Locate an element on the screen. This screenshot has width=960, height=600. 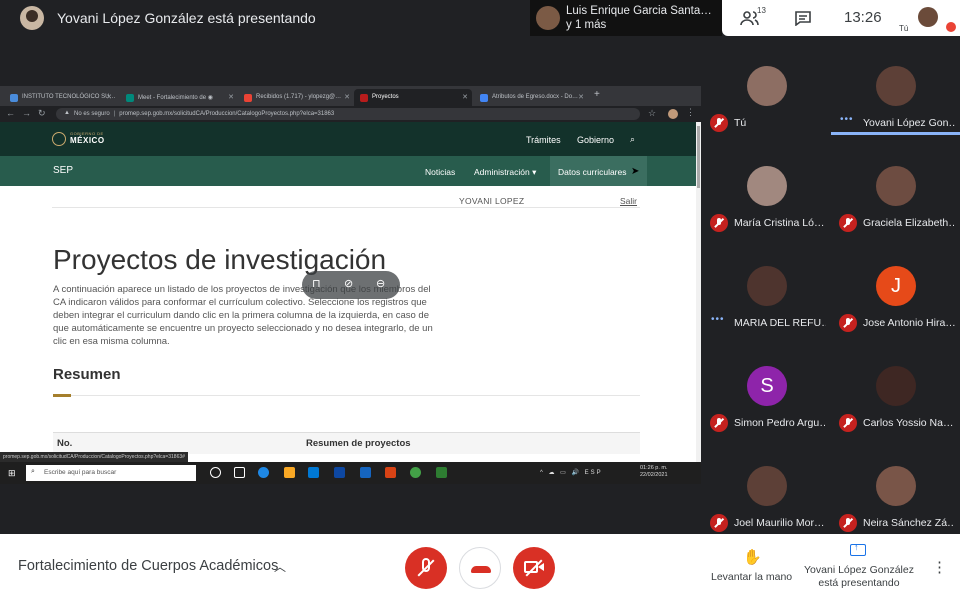
new-tab-icon: + is located at coordinates (597, 94).